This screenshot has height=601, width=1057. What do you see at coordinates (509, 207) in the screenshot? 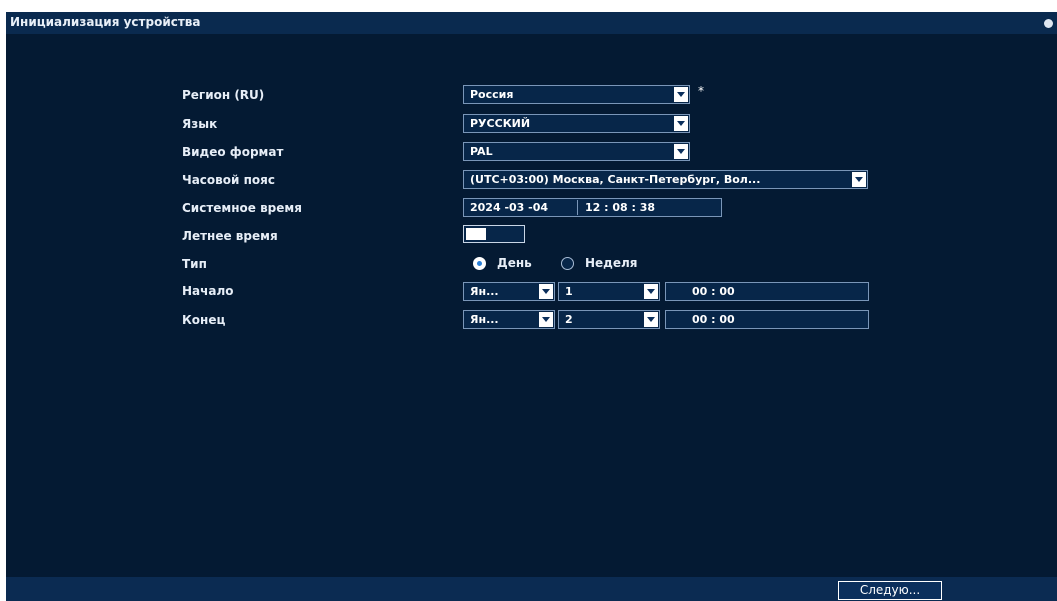
I see `system-date-value: 2024 -03 -04` at bounding box center [509, 207].